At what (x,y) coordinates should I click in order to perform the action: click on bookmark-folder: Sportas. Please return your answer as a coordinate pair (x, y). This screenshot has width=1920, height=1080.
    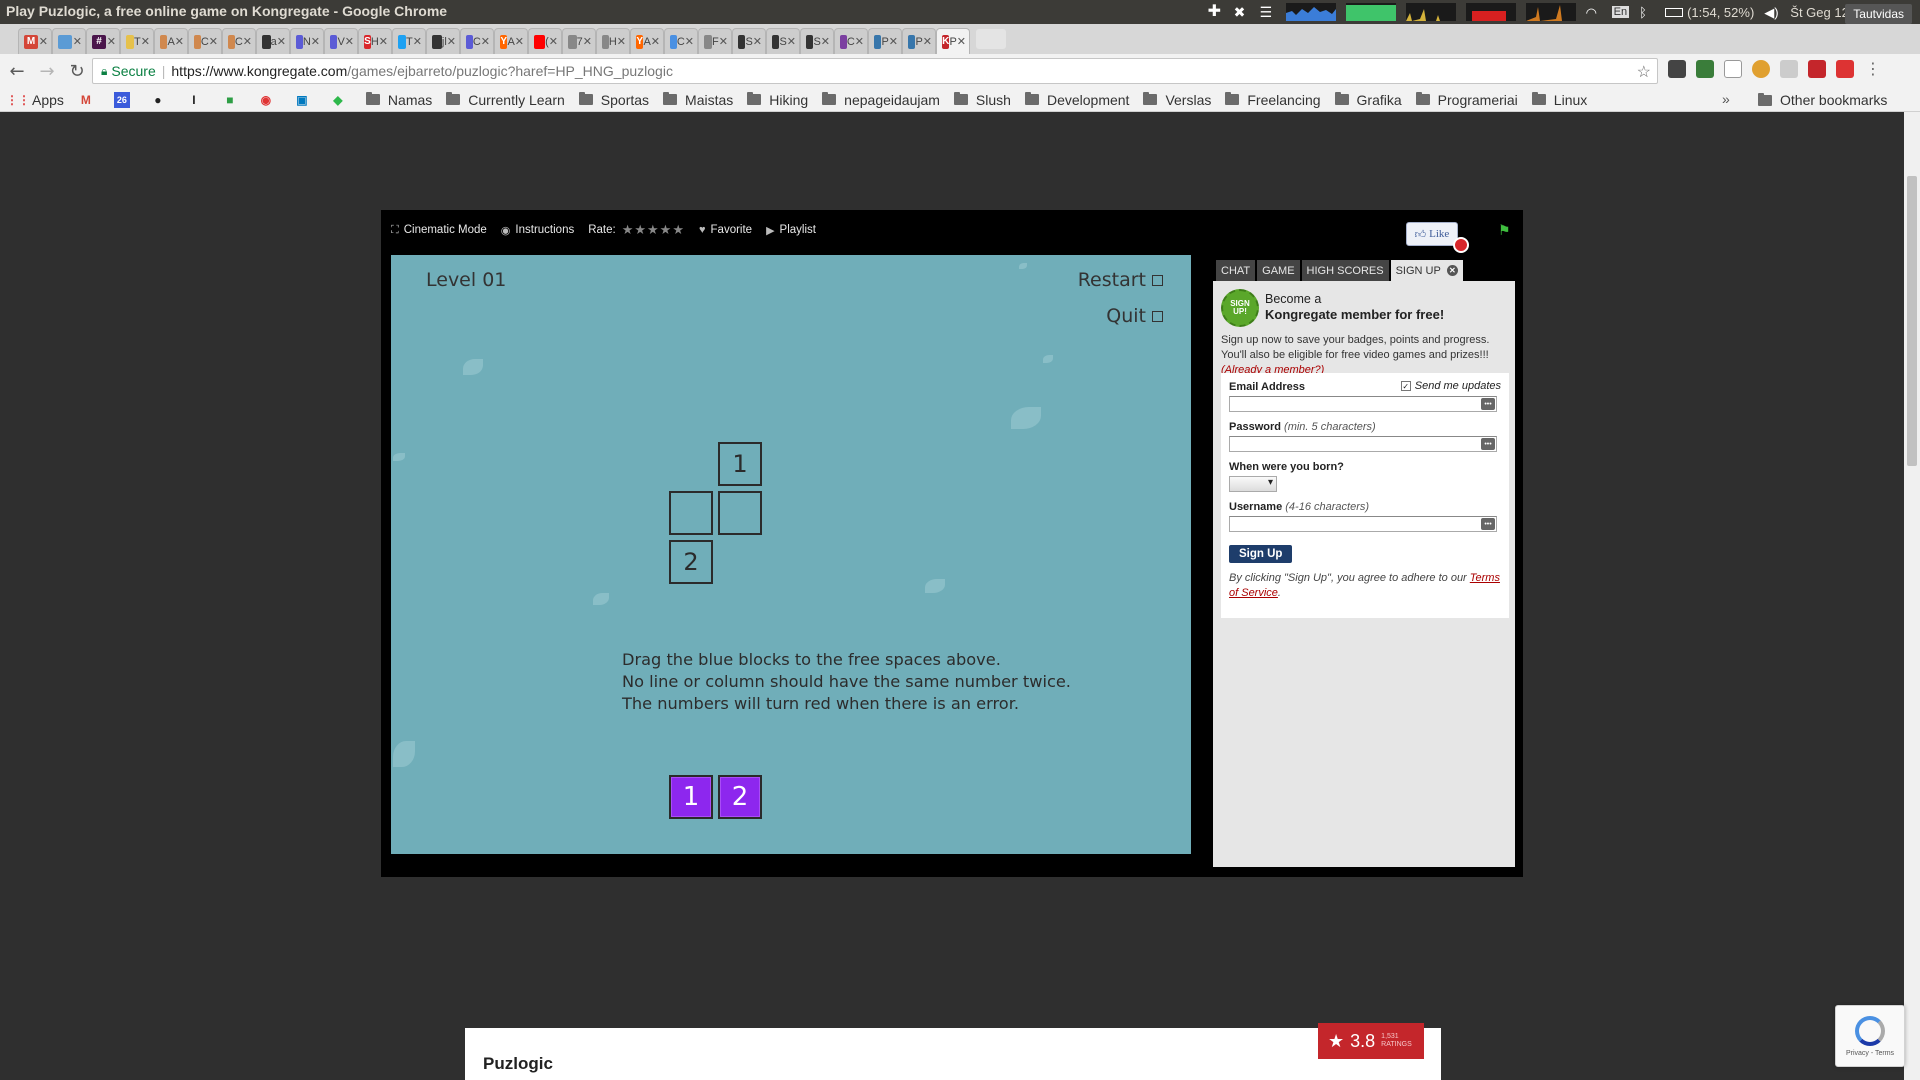
    Looking at the image, I should click on (613, 100).